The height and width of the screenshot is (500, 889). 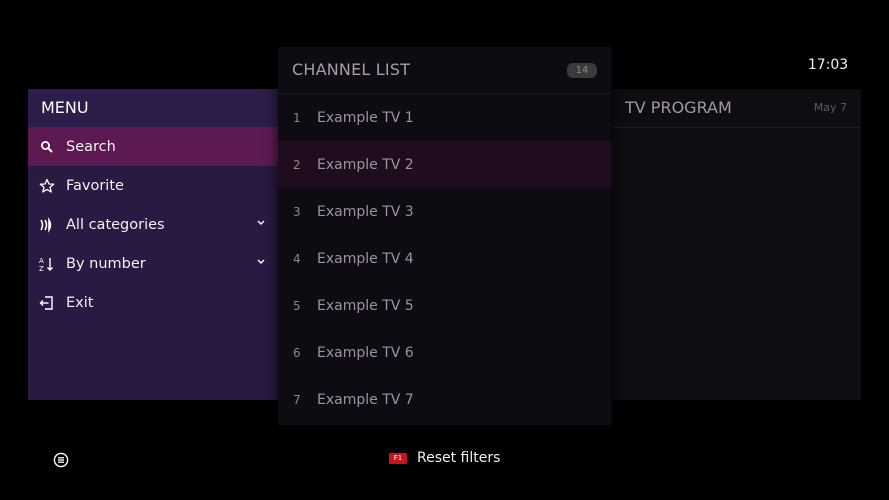 I want to click on star-icon, so click(x=47, y=186).